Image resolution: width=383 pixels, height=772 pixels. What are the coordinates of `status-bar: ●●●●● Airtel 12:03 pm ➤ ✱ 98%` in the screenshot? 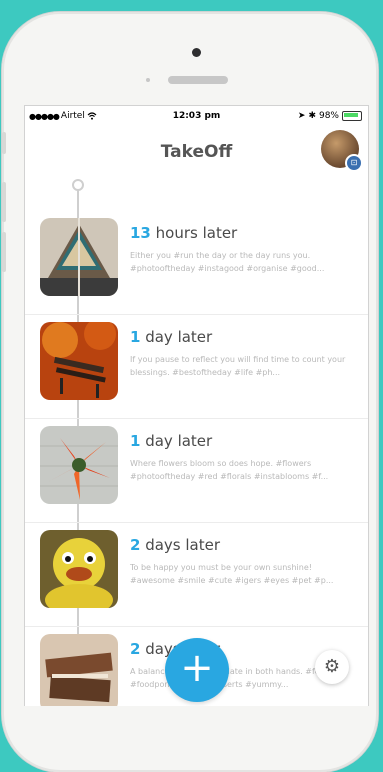 It's located at (196, 115).